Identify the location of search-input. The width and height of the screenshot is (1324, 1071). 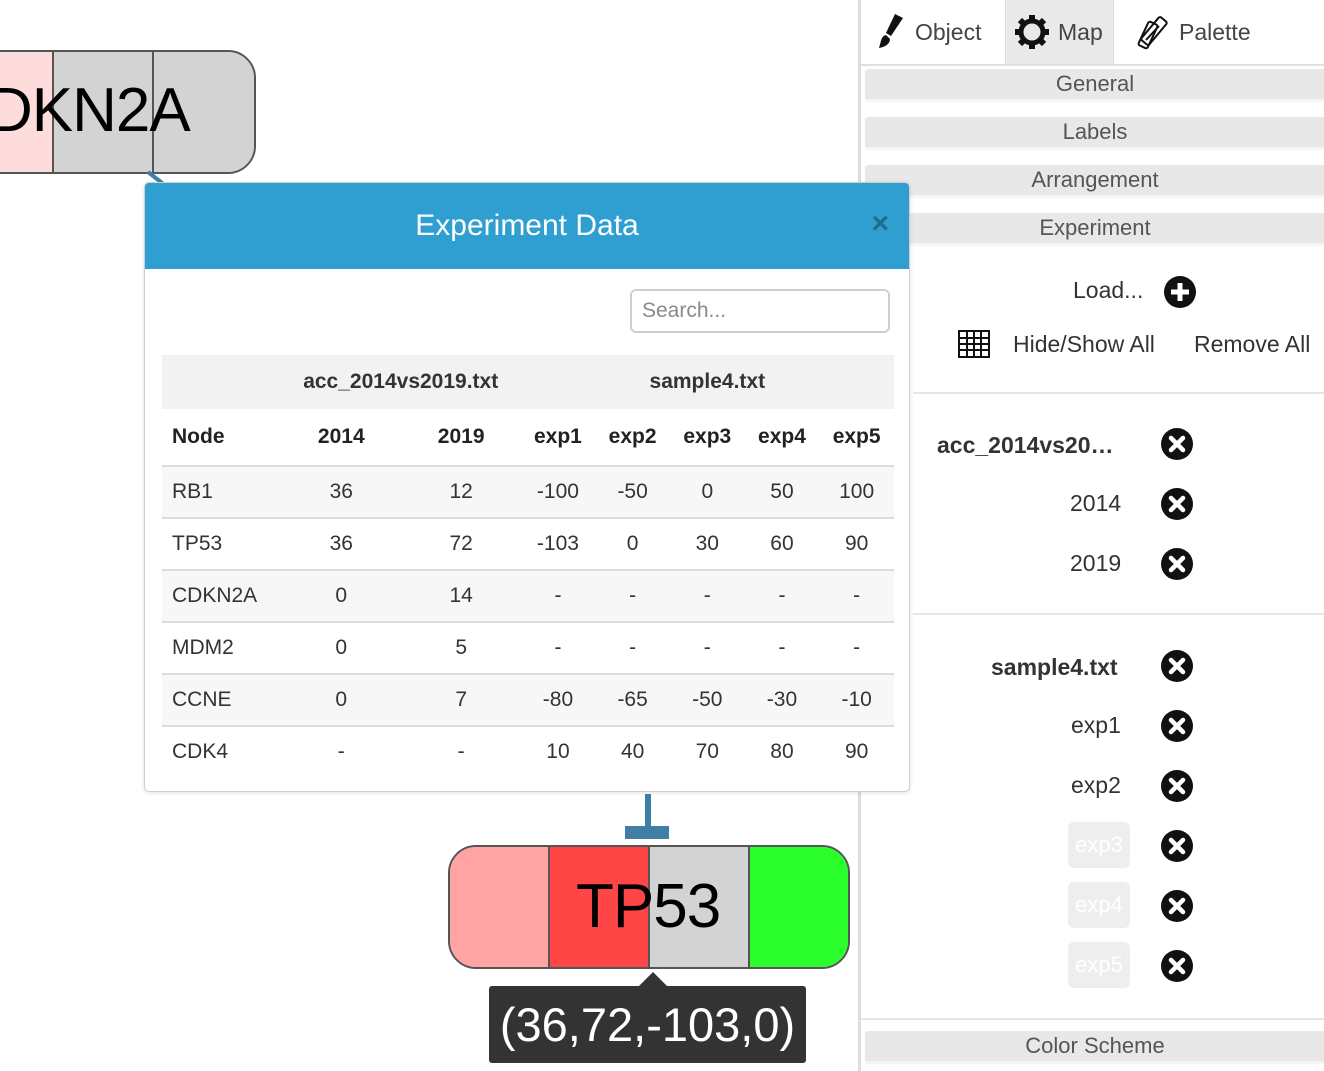
(760, 311).